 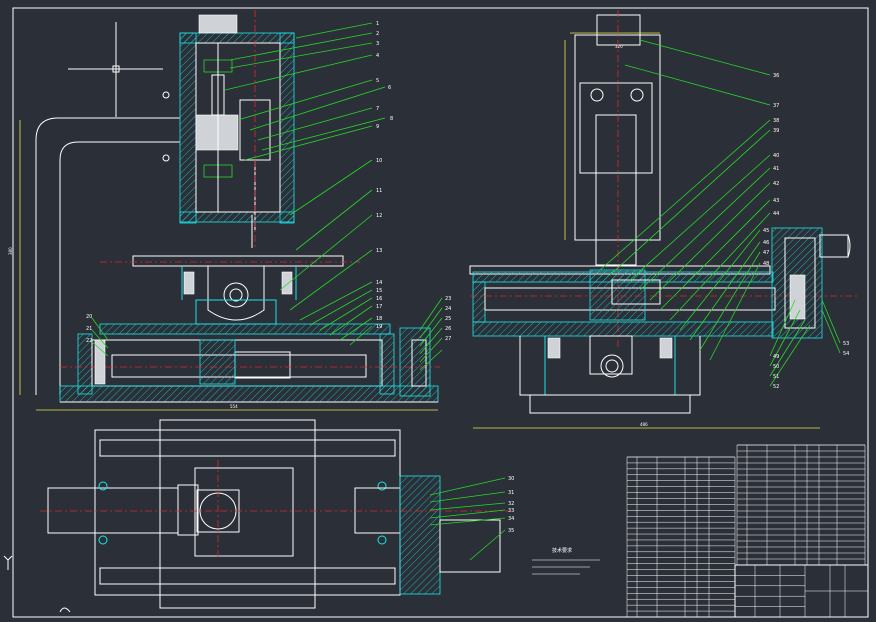 What do you see at coordinates (37, 584) in the screenshot?
I see `ucs-y-indicator` at bounding box center [37, 584].